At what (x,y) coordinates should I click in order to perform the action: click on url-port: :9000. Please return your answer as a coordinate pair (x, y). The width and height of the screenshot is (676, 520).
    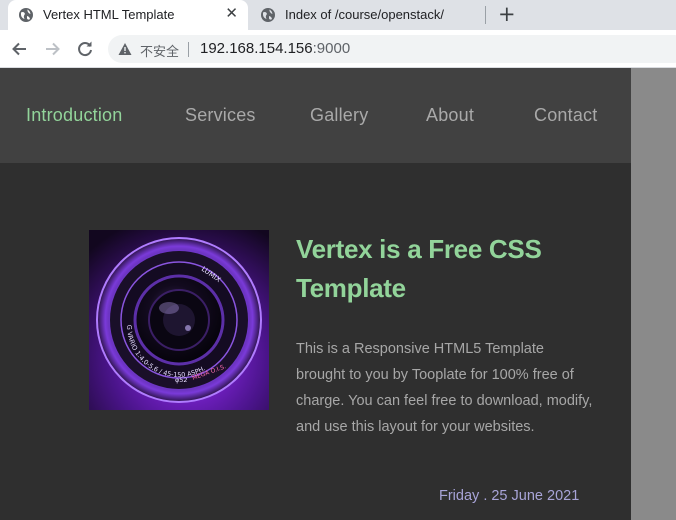
    Looking at the image, I should click on (331, 48).